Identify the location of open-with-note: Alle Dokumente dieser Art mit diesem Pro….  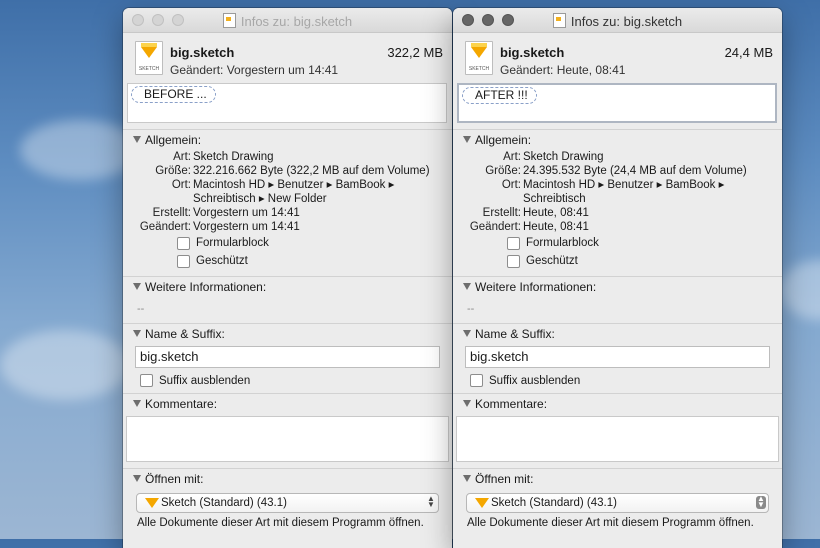
(610, 523).